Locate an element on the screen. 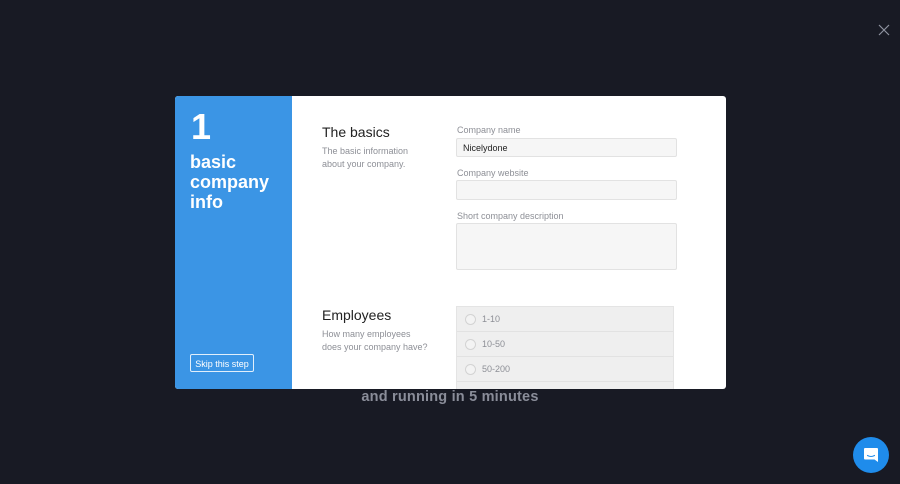 The height and width of the screenshot is (484, 900). skip-step-button: Skip this step is located at coordinates (222, 363).